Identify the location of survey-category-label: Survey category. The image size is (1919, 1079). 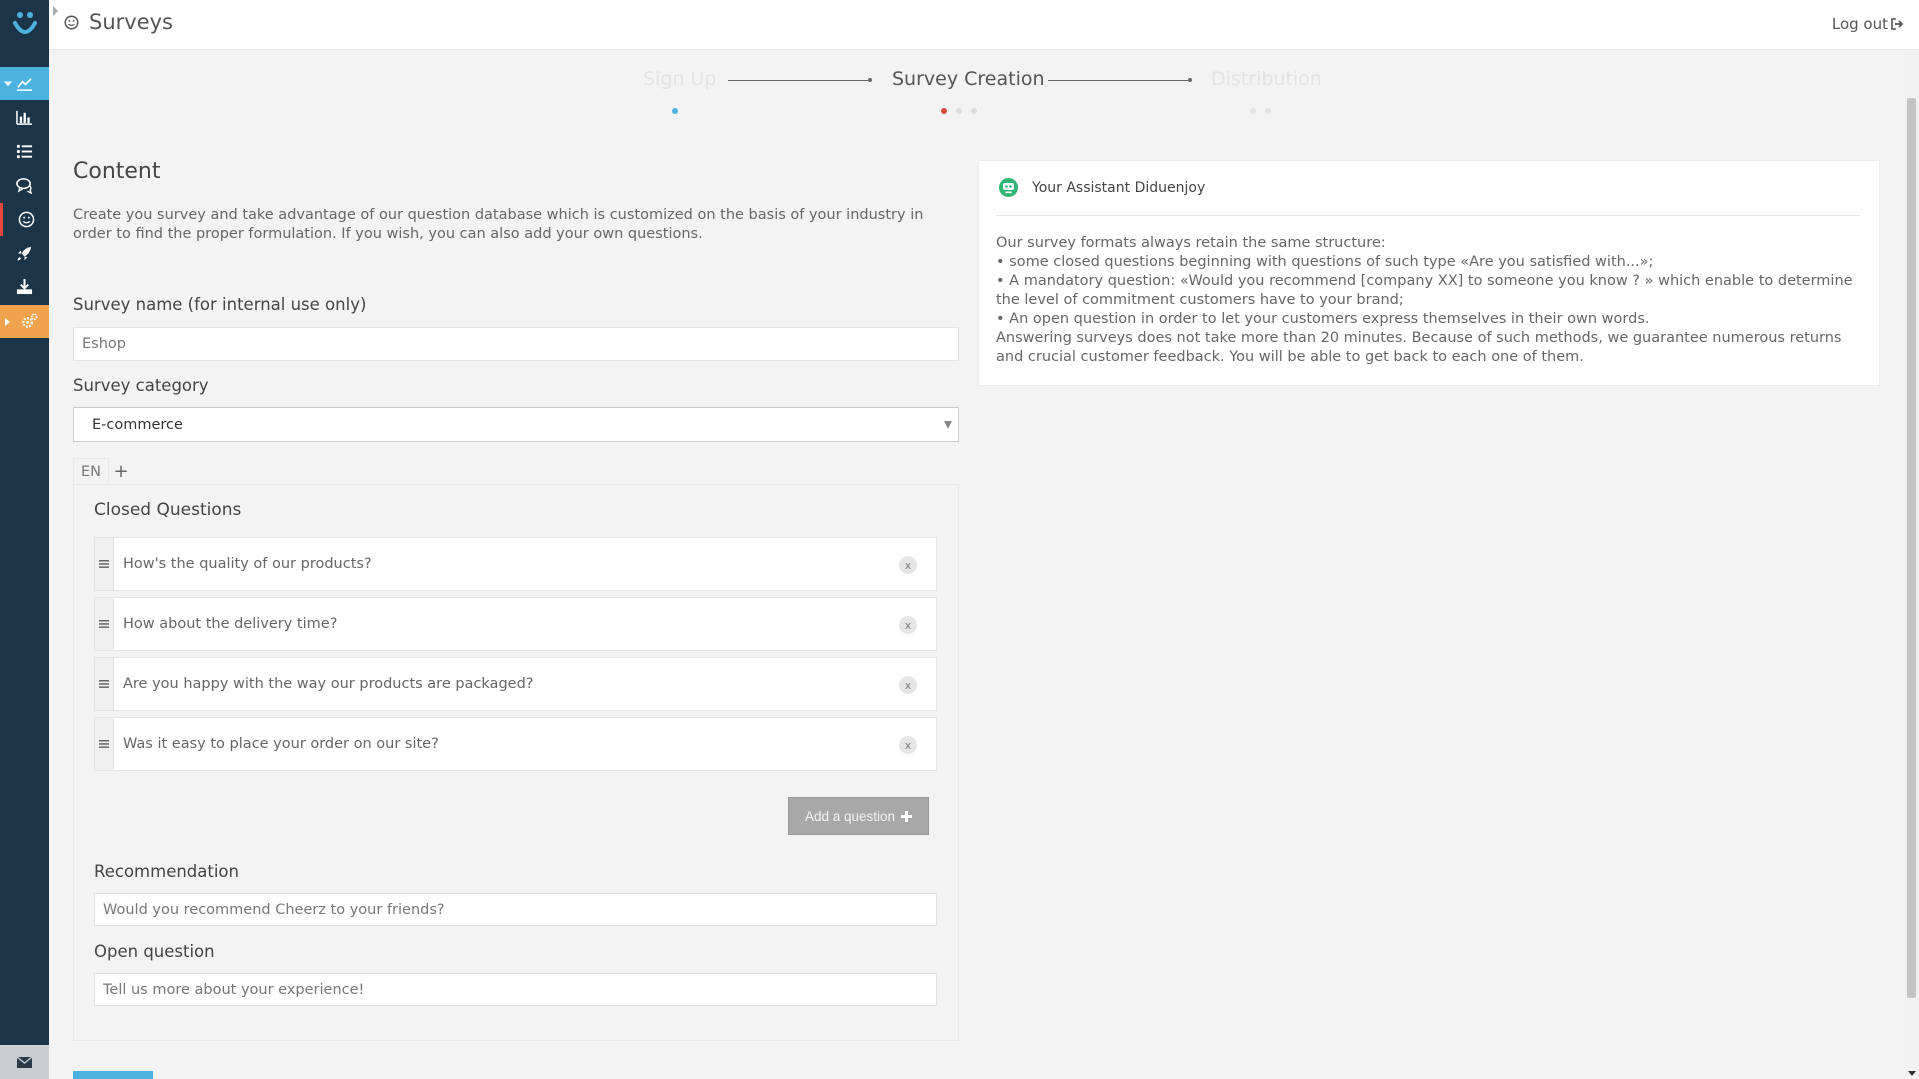
(141, 385).